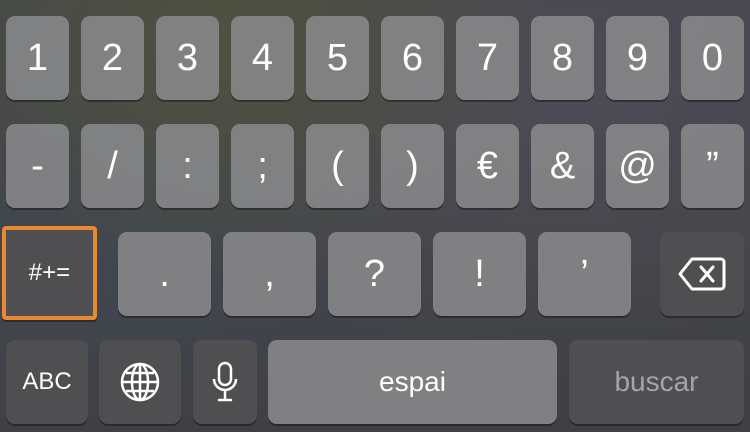  I want to click on key-label: ;, so click(262, 166).